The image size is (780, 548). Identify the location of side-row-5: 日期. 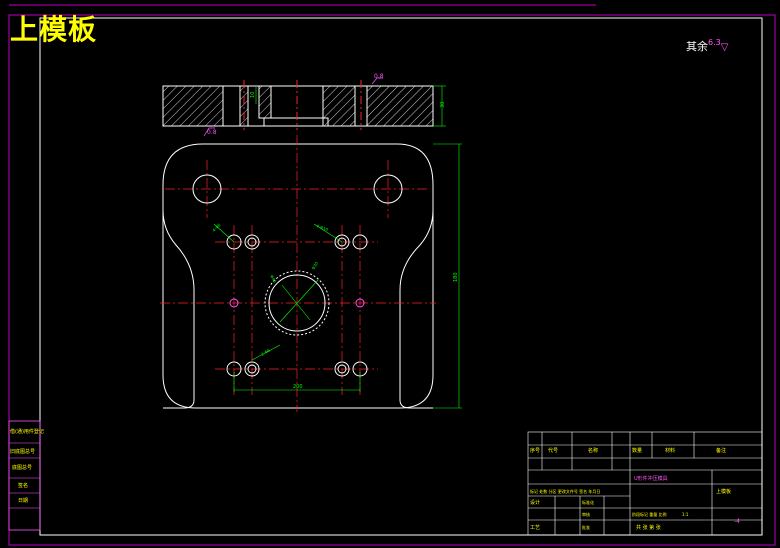
(23, 501).